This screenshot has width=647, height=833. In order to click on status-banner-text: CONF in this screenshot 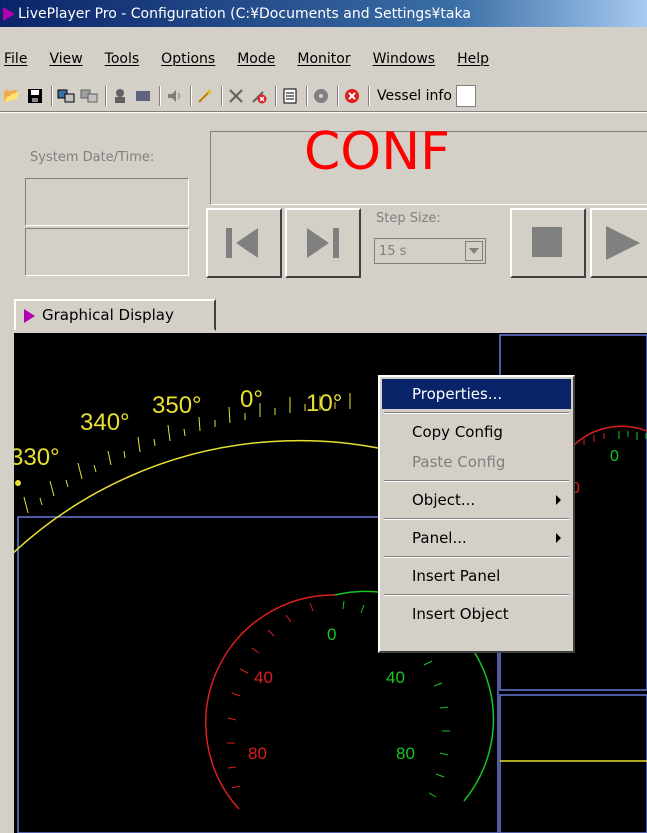, I will do `click(377, 152)`.